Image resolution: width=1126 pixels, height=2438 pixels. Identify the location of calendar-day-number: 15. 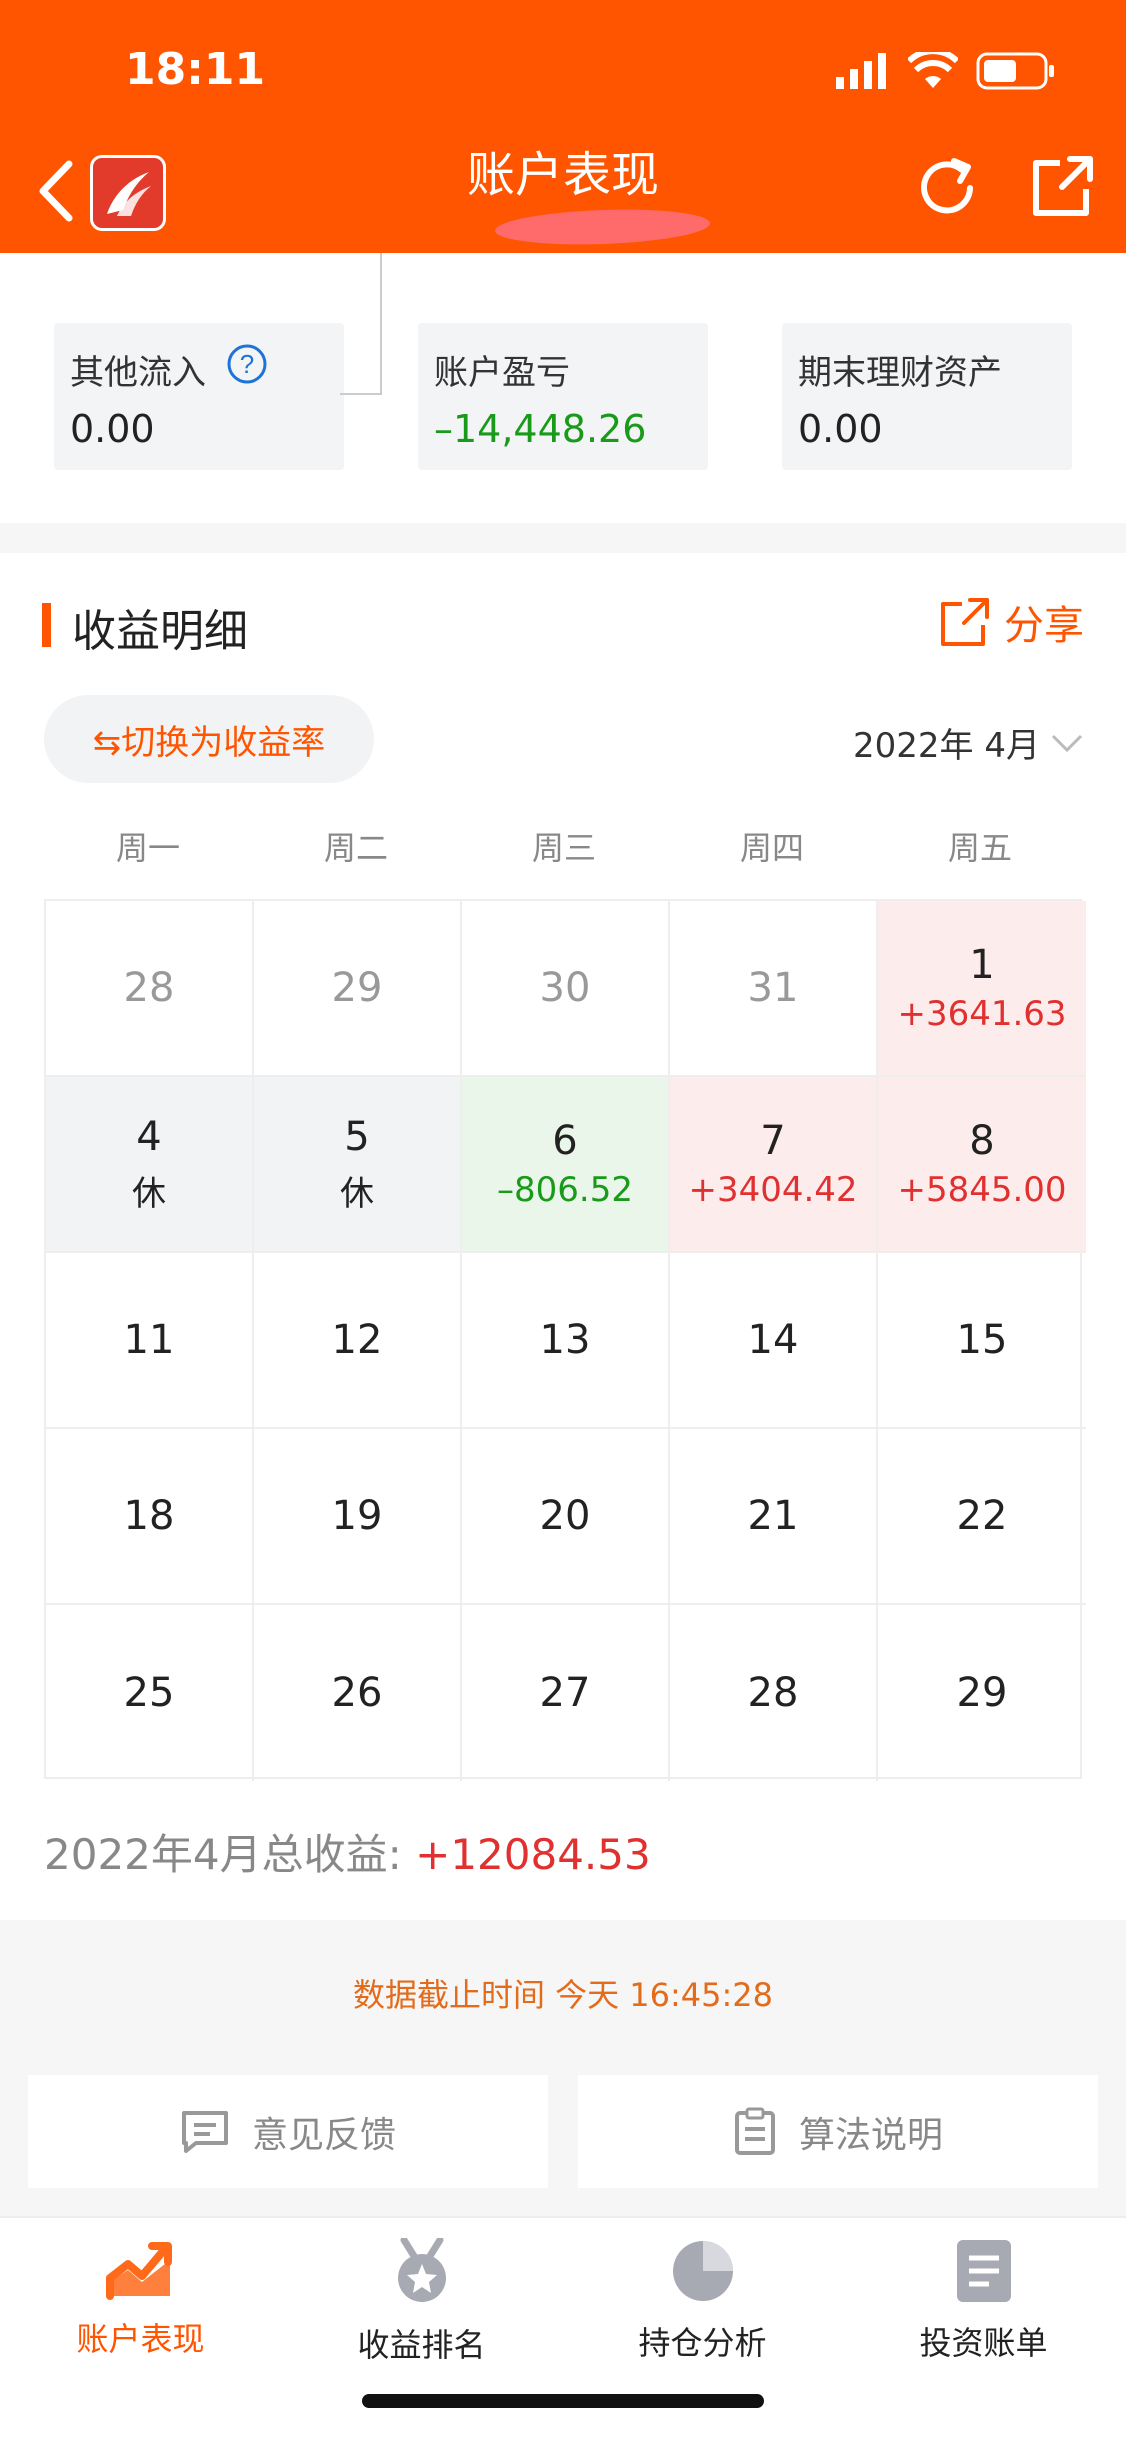
(982, 1340).